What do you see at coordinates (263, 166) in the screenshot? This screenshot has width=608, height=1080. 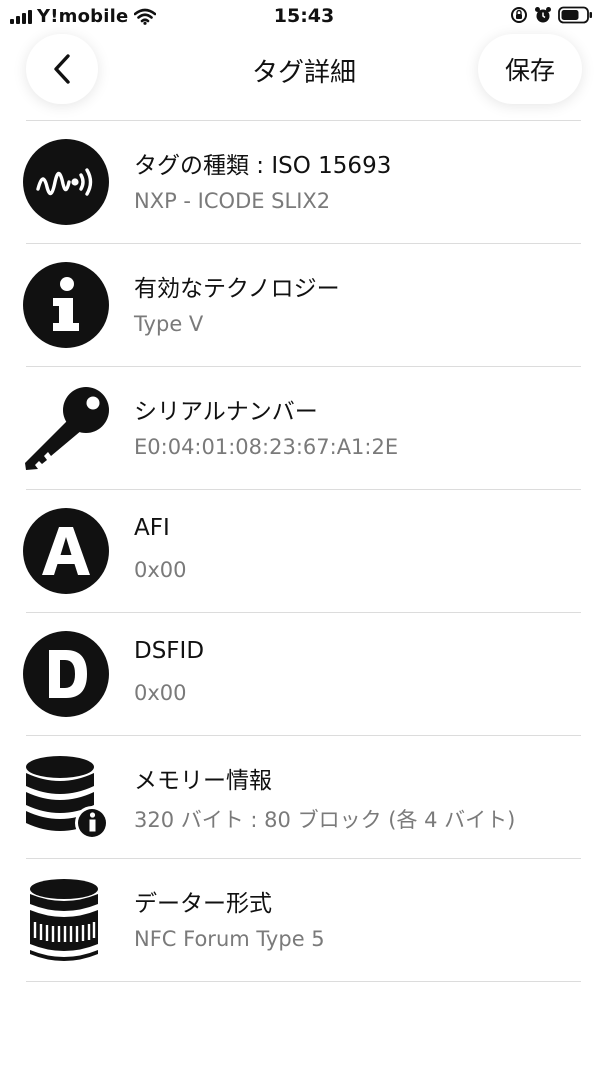 I see `item-title: タグの種類 : ISO 15693` at bounding box center [263, 166].